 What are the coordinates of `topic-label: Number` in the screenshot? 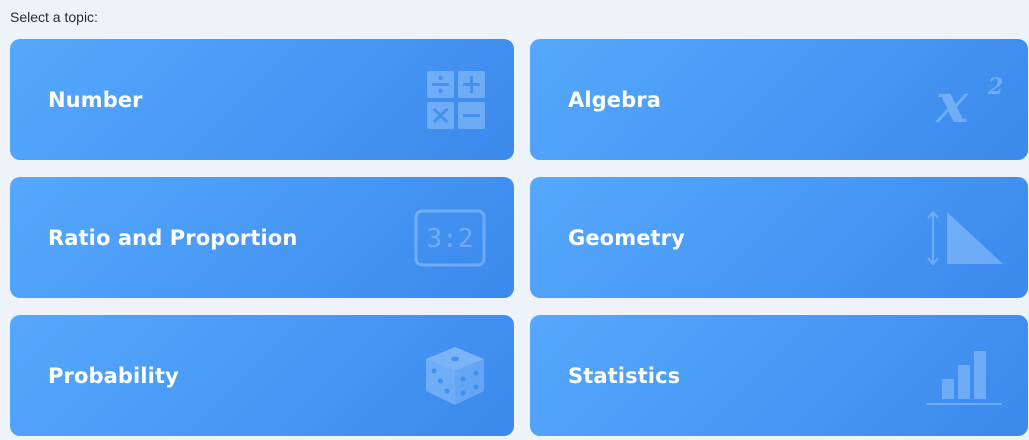 It's located at (95, 99).